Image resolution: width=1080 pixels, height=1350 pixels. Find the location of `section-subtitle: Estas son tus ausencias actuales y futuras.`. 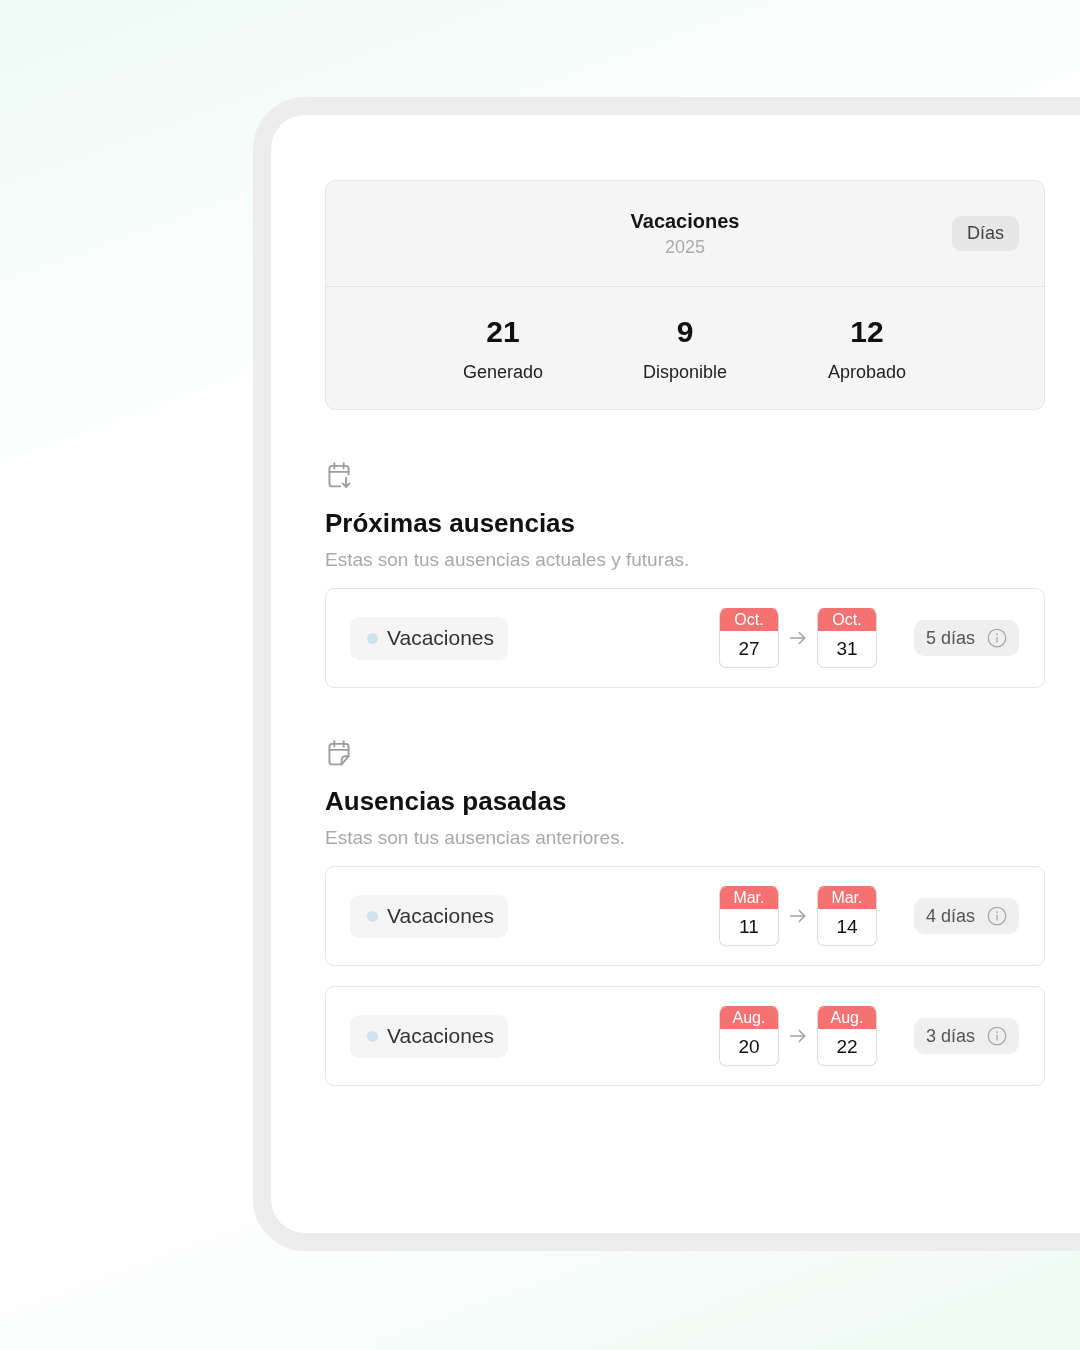

section-subtitle: Estas son tus ausencias actuales y futuras. is located at coordinates (508, 560).